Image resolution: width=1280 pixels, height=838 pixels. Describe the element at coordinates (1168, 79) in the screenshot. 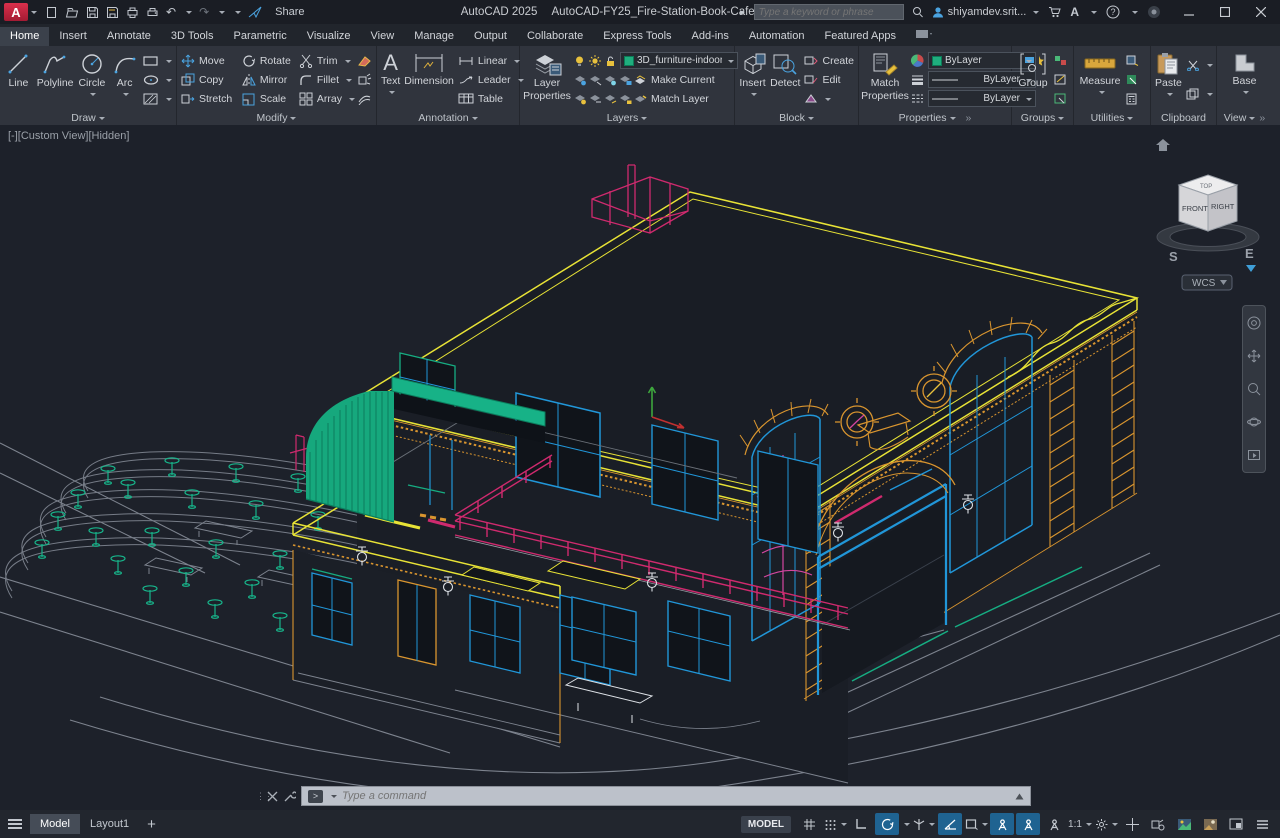

I see `paste-button: Paste` at that location.